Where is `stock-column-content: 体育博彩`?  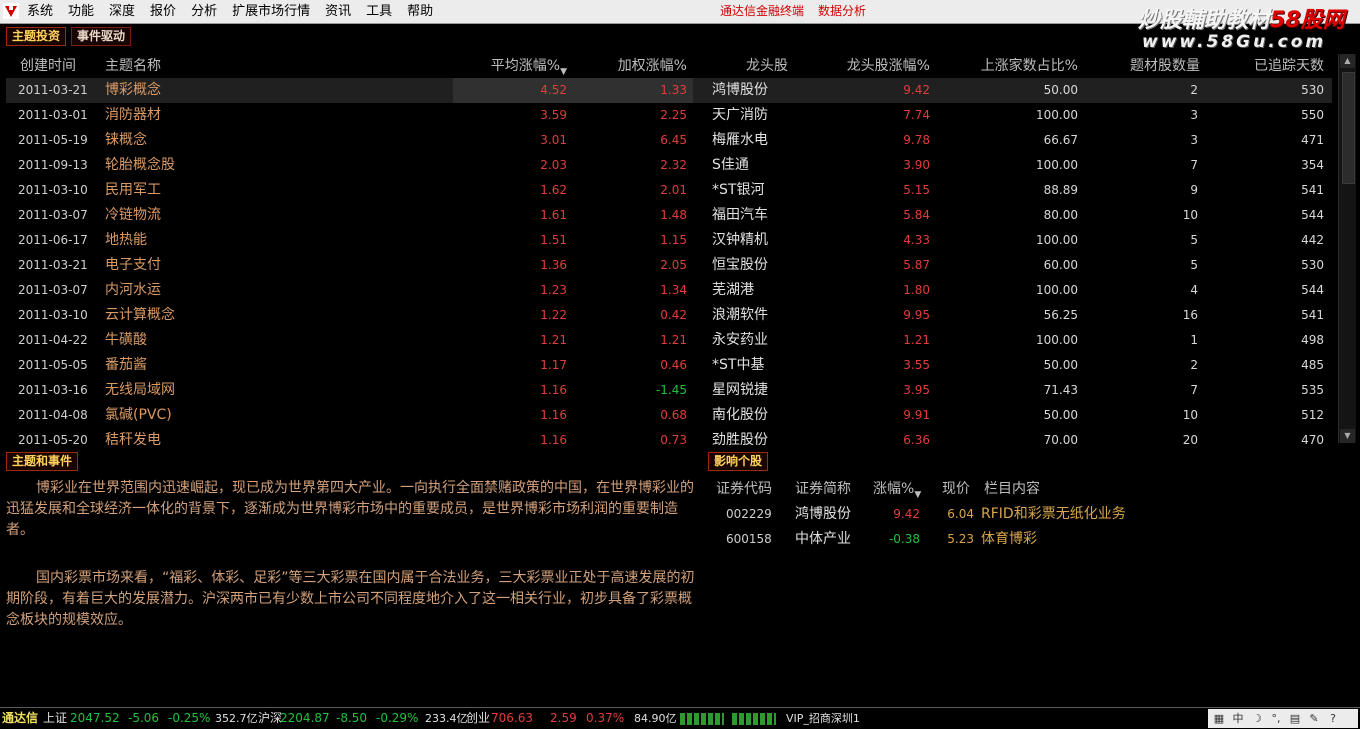 stock-column-content: 体育博彩 is located at coordinates (1009, 539).